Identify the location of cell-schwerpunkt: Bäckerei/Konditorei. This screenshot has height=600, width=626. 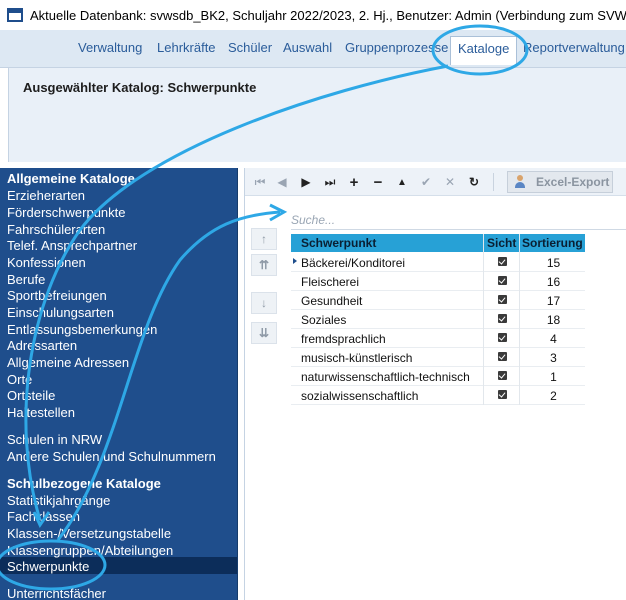
(353, 263).